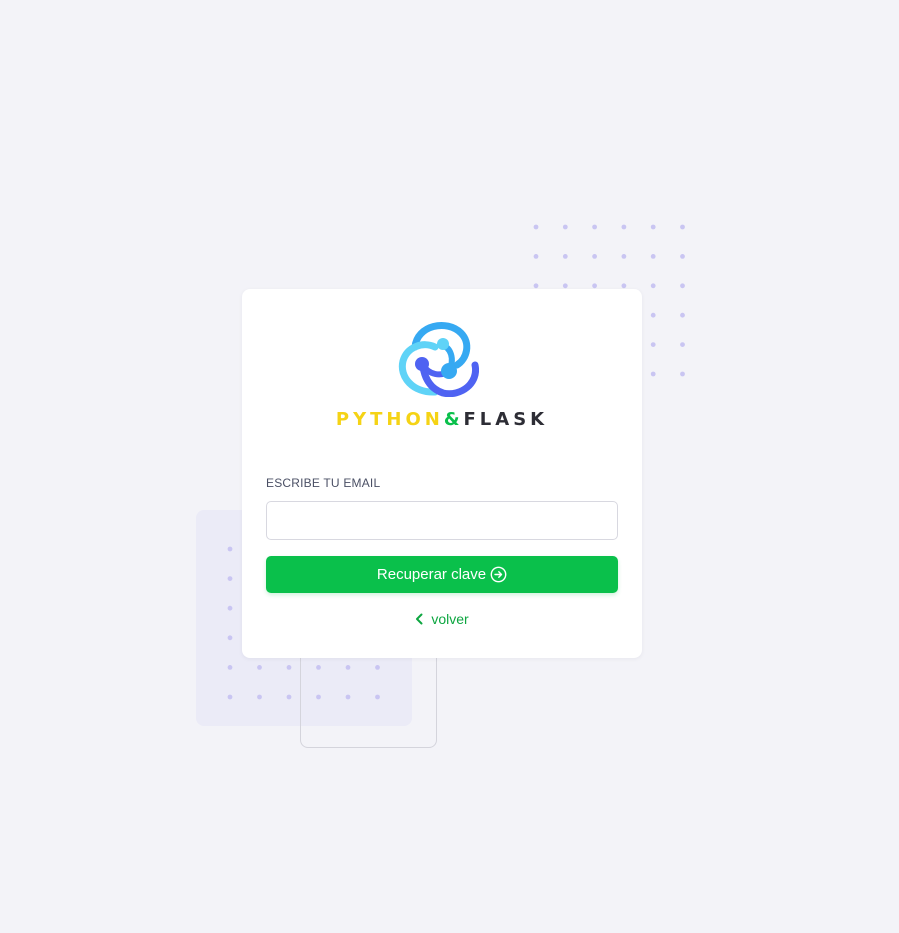 This screenshot has width=899, height=933. What do you see at coordinates (506, 419) in the screenshot?
I see `brand-flask-text: FLASK` at bounding box center [506, 419].